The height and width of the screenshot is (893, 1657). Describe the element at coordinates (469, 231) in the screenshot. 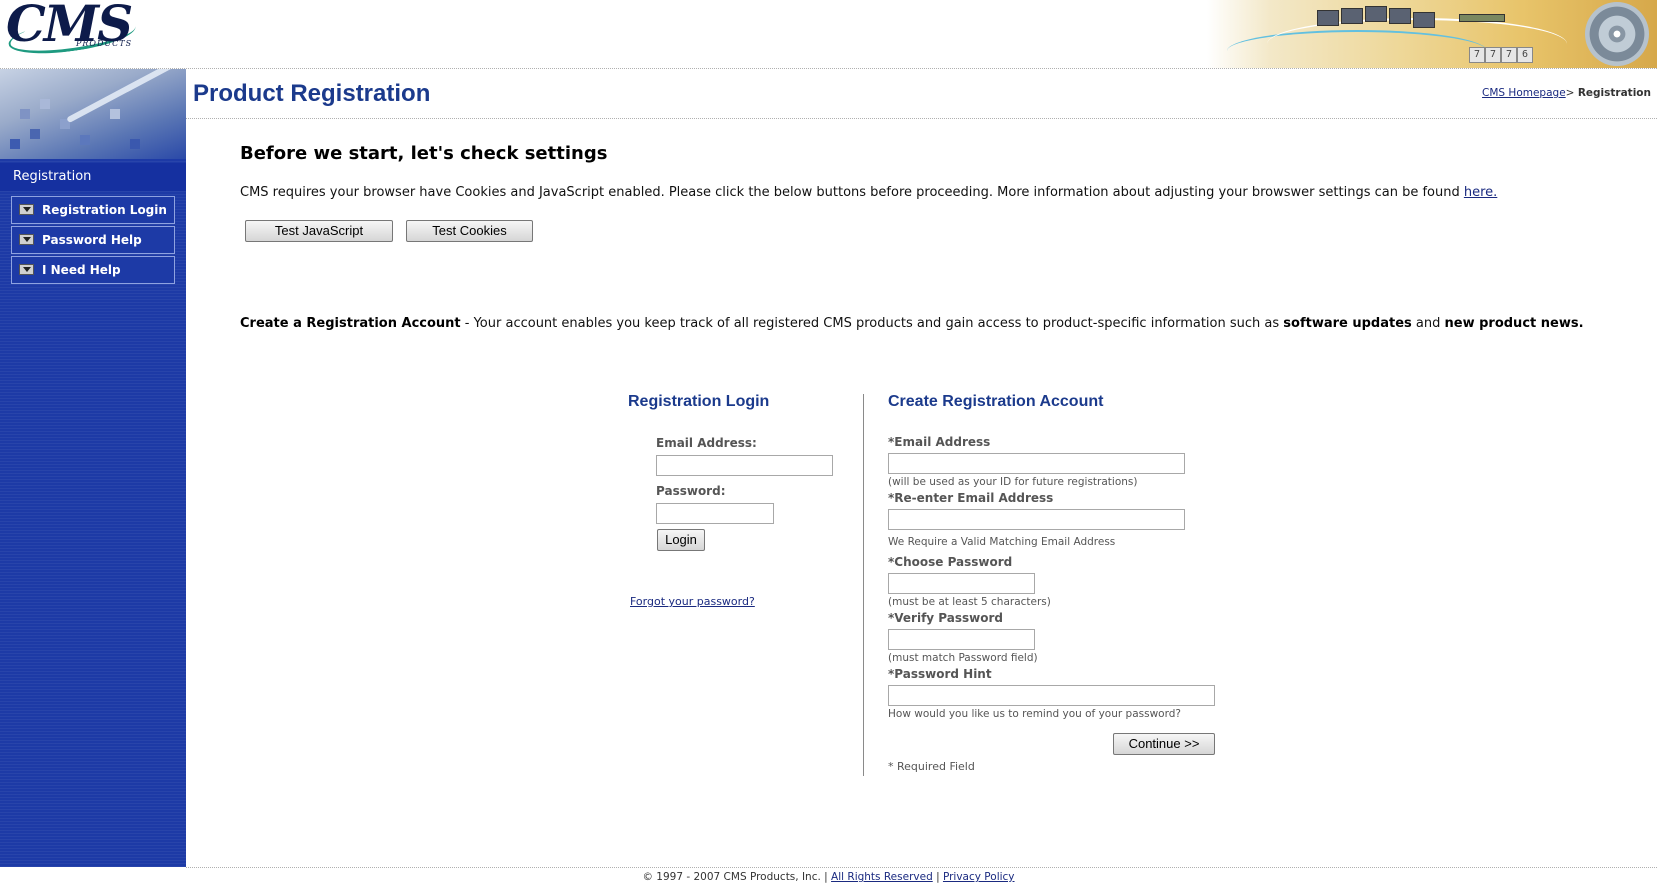

I see `test-cookies-button: Test Cookies` at that location.